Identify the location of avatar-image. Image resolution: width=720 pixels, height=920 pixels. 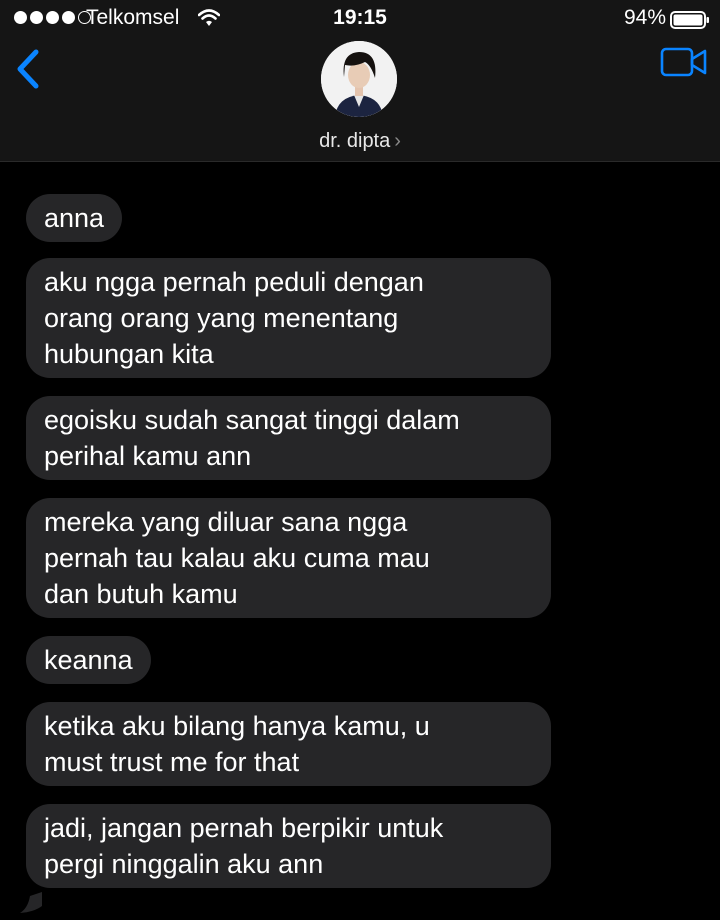
(359, 79).